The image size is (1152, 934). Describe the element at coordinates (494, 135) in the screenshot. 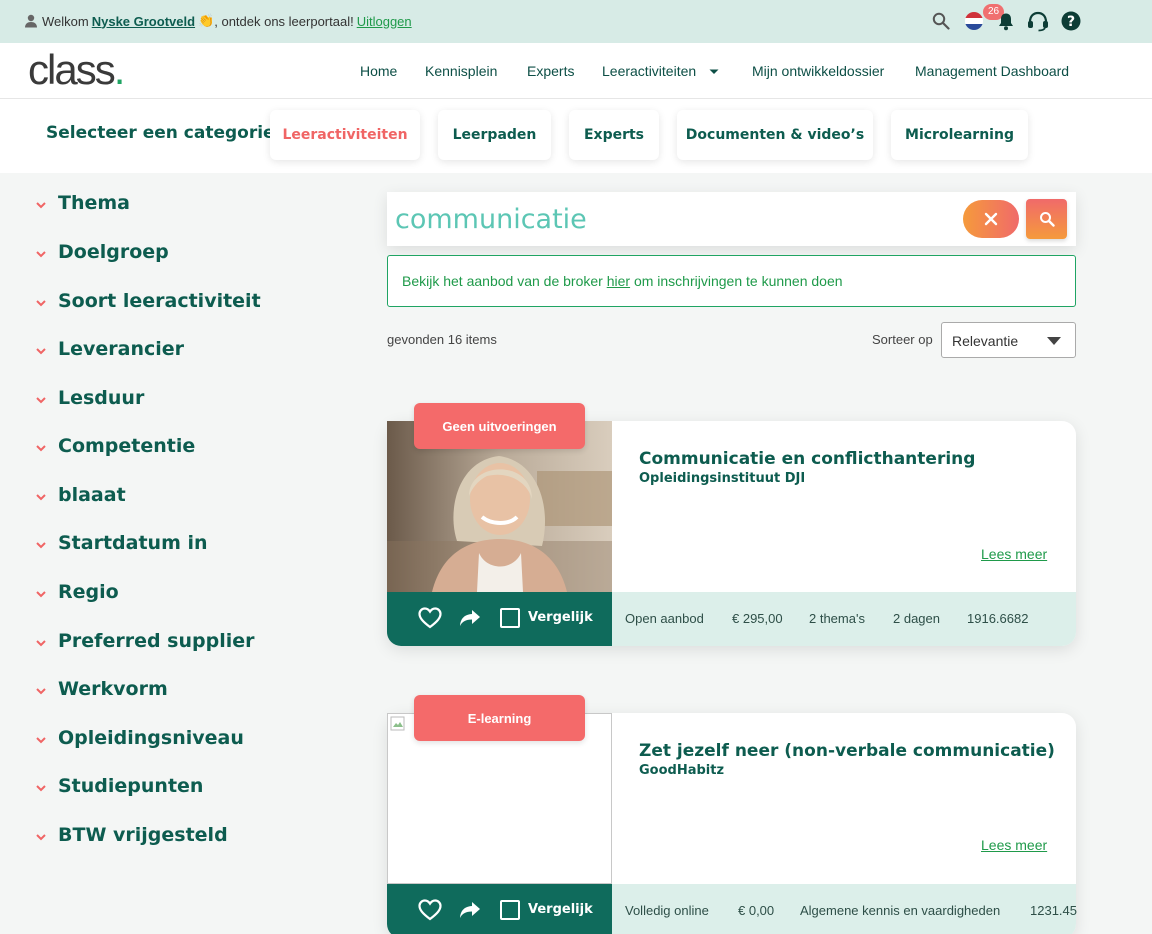

I see `category-leerpaden: Leerpaden` at that location.